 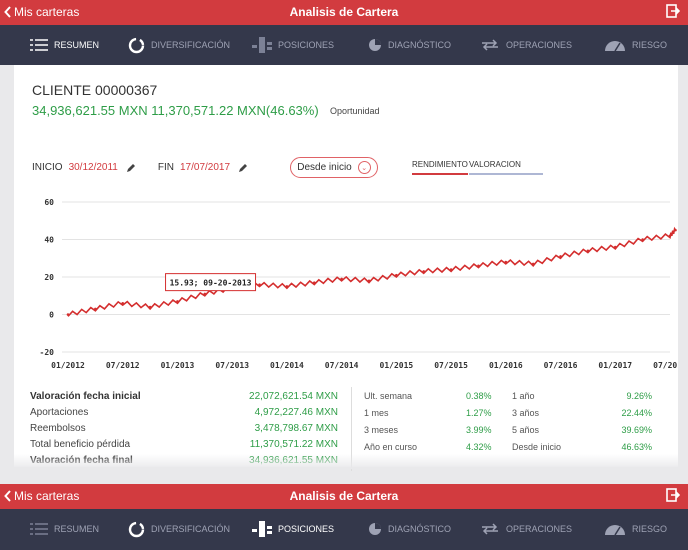 I want to click on oportunidad-label: Oportunidad, so click(x=355, y=111).